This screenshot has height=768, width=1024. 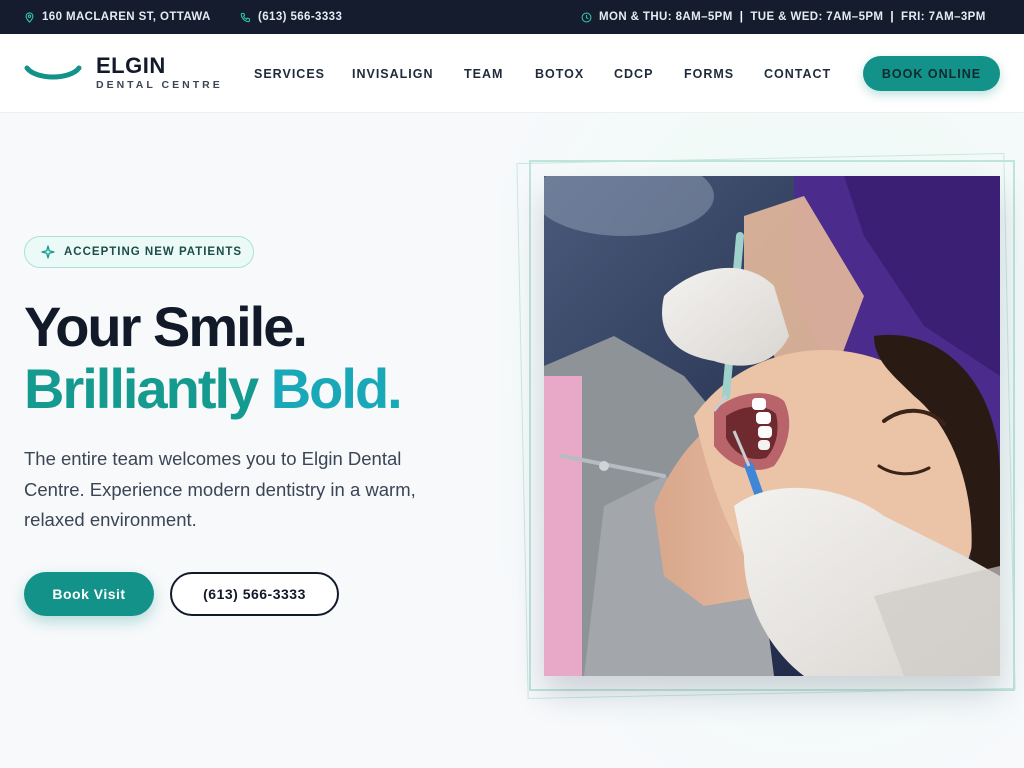 I want to click on logo: ELGIN DENTAL CENTRE, so click(x=129, y=74).